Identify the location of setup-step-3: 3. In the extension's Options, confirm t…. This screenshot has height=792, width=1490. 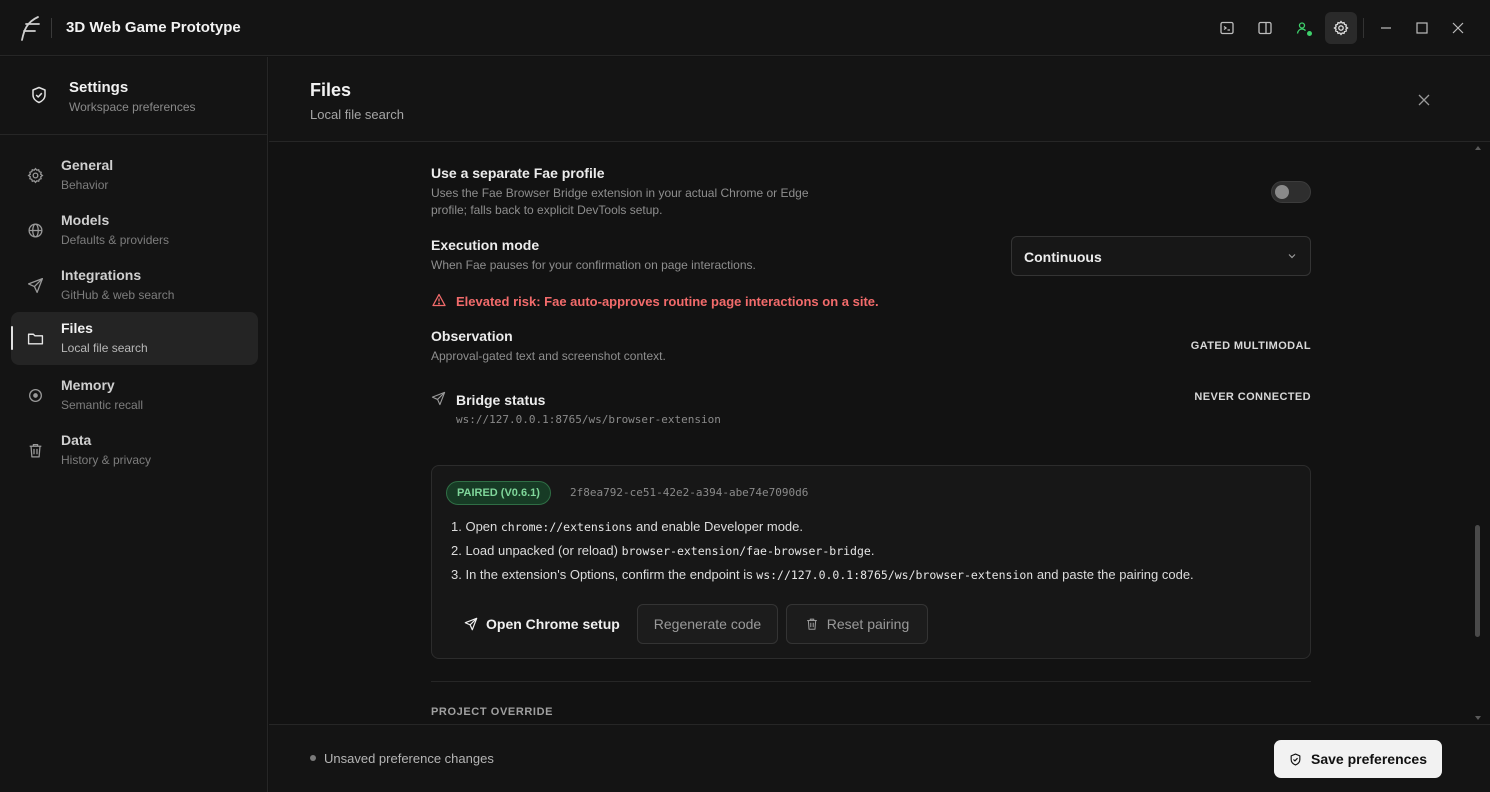
(822, 574).